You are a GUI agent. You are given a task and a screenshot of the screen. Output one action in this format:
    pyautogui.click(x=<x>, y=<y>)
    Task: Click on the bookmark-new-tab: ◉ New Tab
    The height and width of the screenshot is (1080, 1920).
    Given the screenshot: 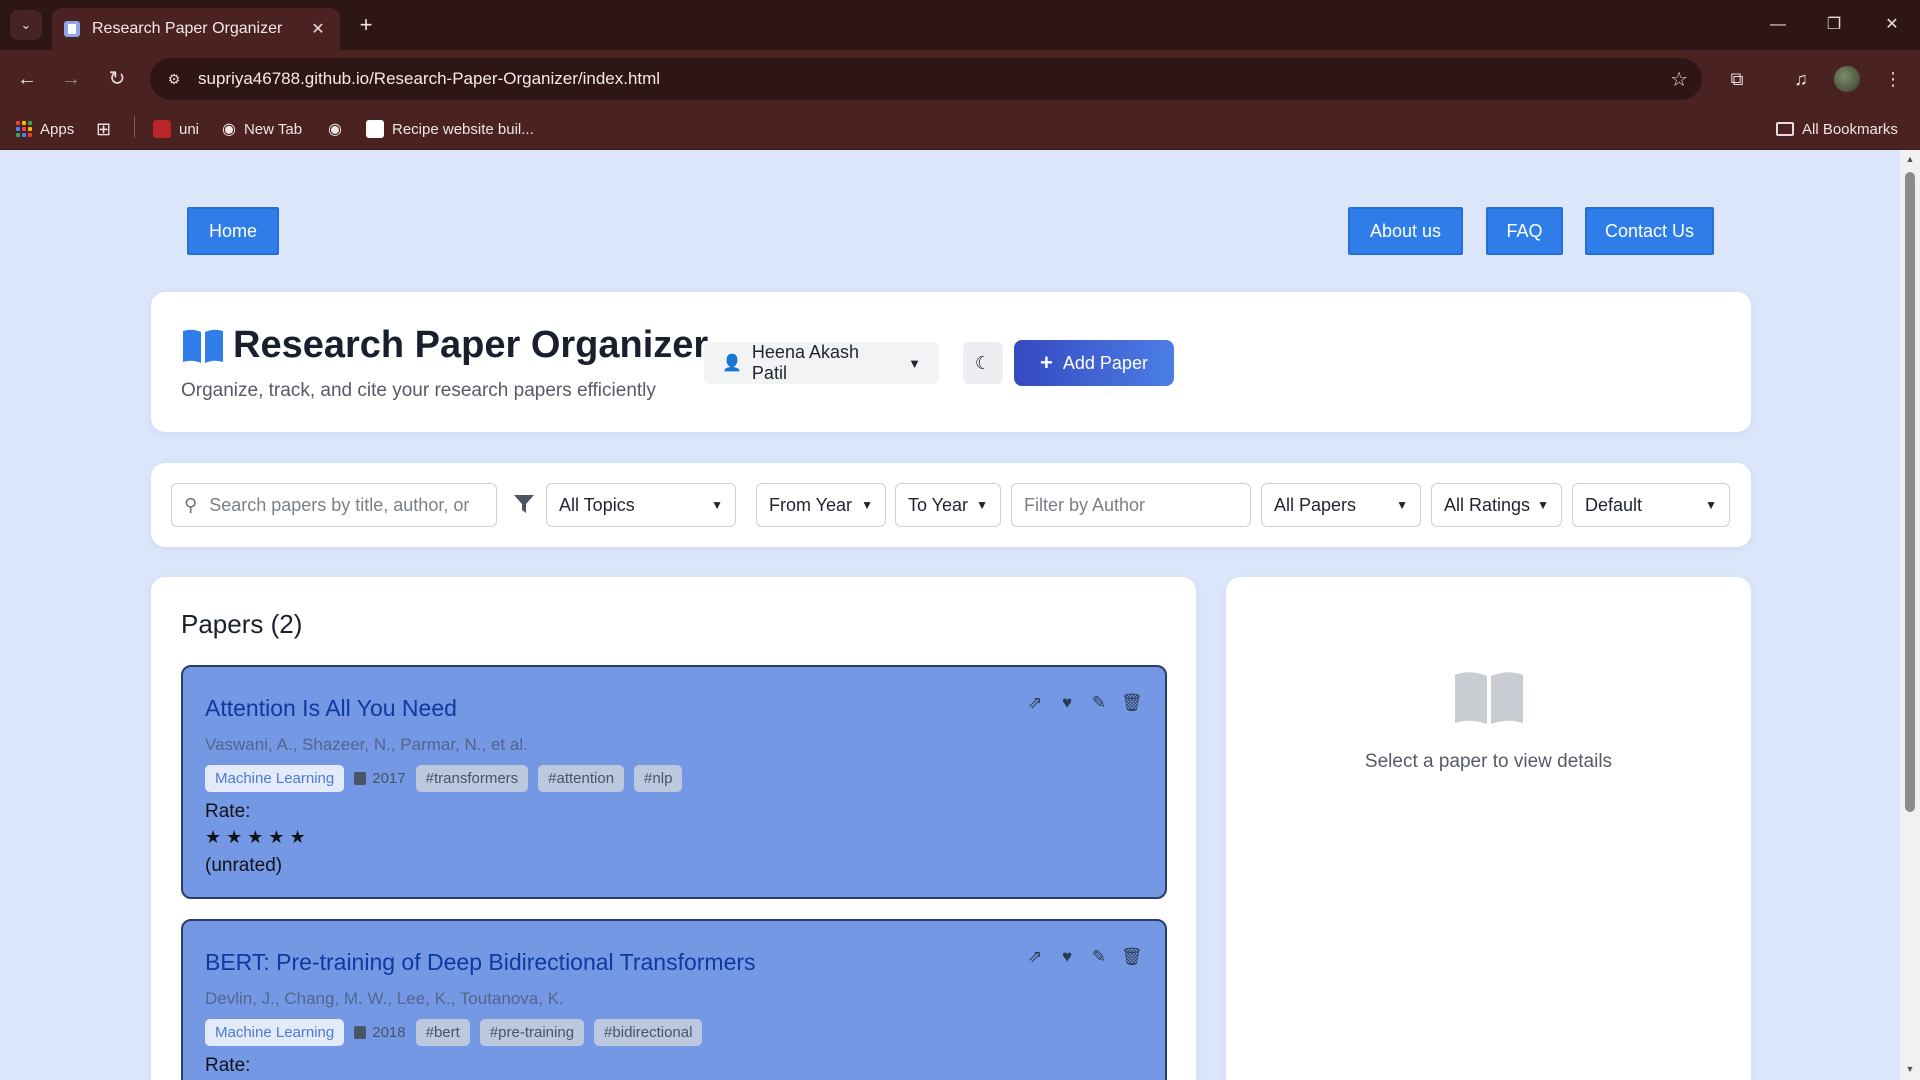 What is the action you would take?
    pyautogui.click(x=262, y=129)
    